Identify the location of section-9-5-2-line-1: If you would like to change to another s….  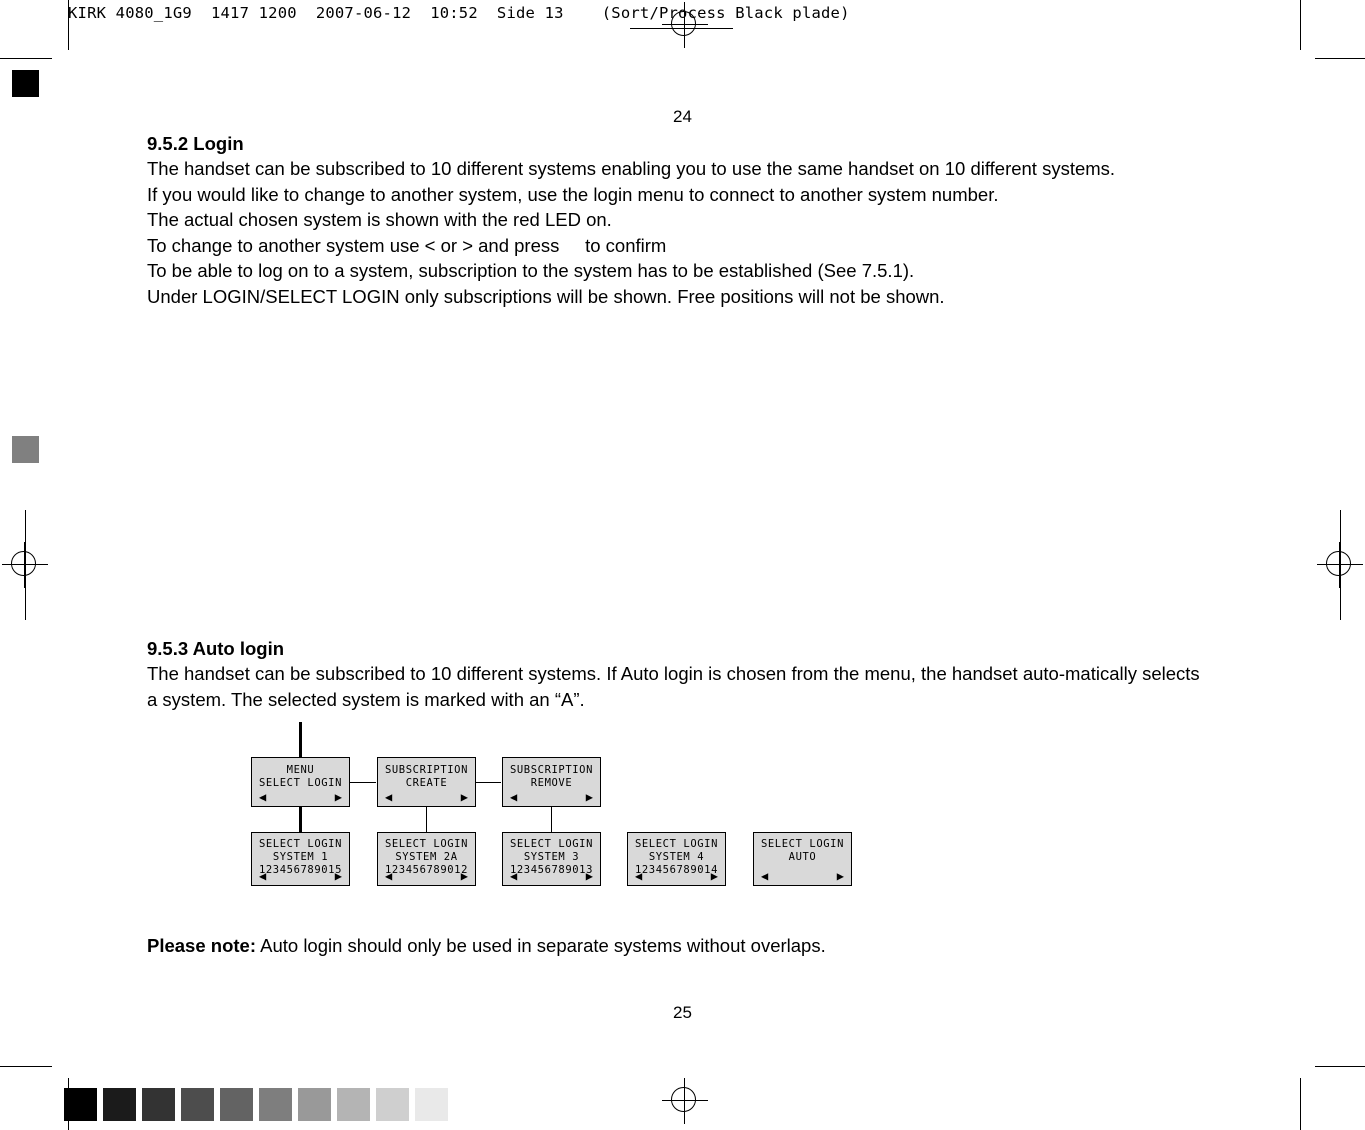
(573, 194).